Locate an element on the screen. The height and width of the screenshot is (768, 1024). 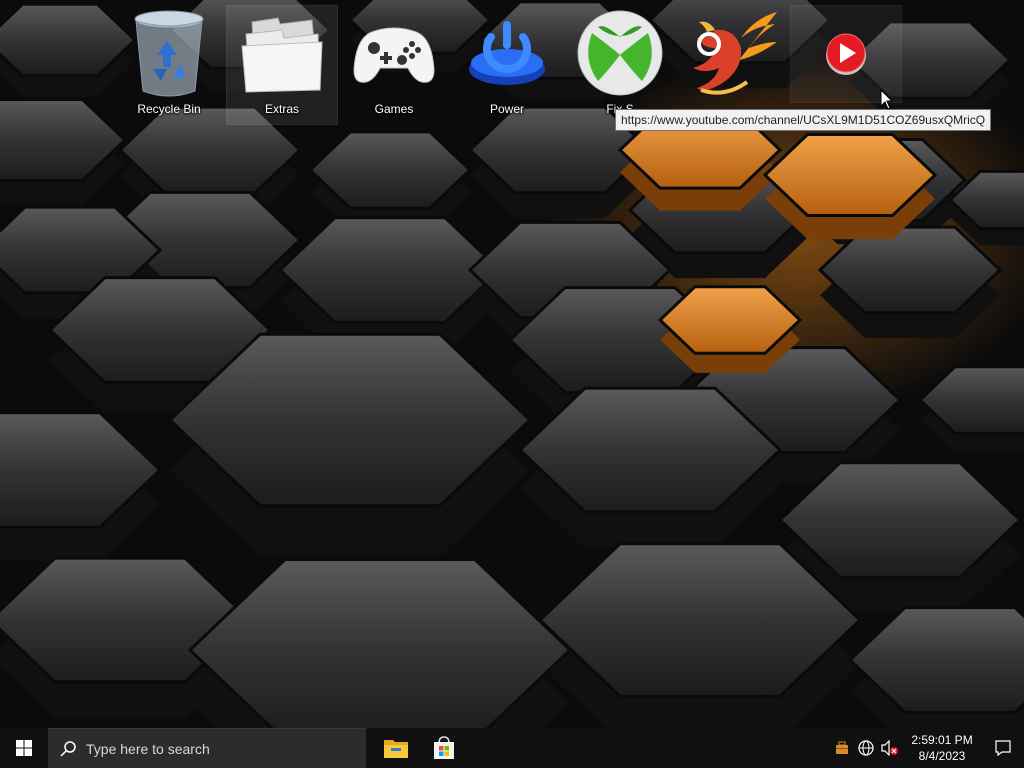
folder-icon is located at coordinates (282, 53).